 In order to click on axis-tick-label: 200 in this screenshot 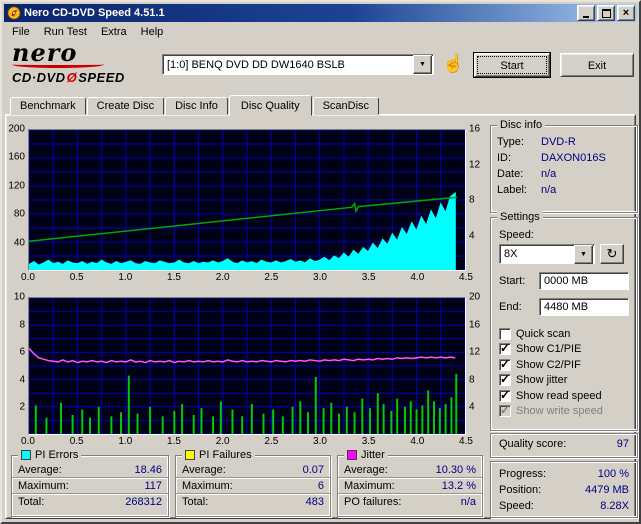, I will do `click(16, 129)`.